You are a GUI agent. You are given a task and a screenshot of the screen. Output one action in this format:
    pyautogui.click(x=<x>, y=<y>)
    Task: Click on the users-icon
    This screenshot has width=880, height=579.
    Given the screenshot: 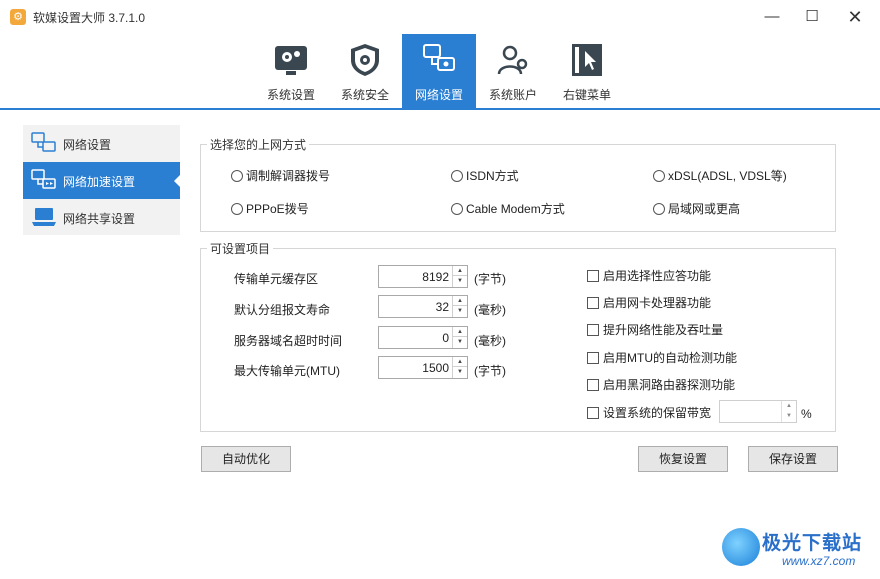 What is the action you would take?
    pyautogui.click(x=512, y=60)
    